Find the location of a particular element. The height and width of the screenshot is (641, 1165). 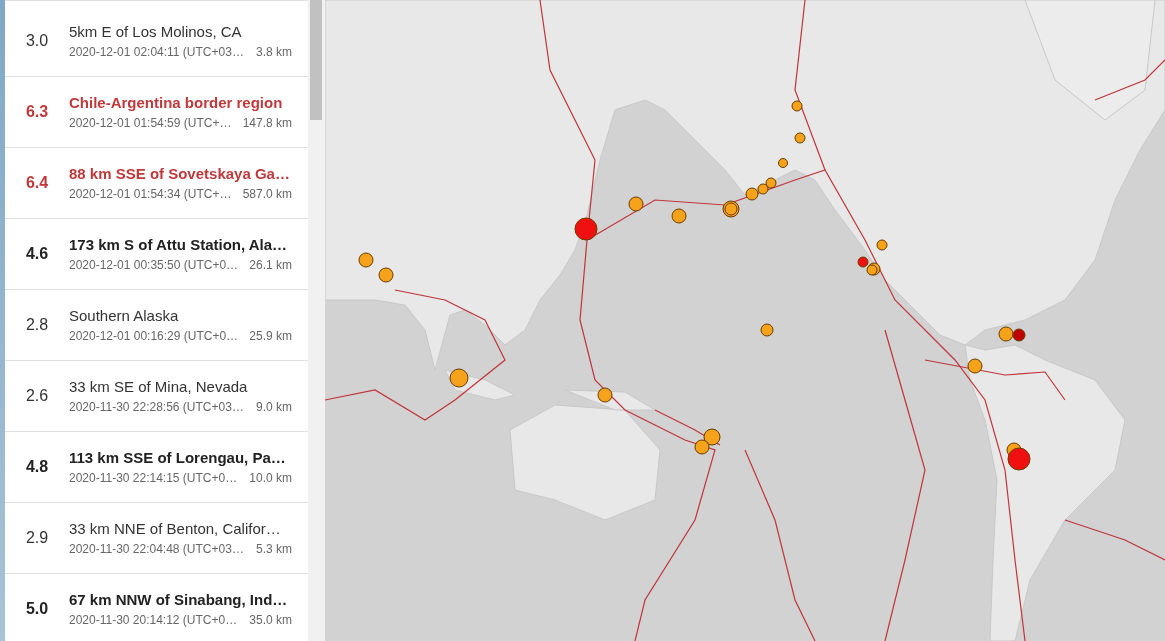

depth: 5.3 km is located at coordinates (274, 549).